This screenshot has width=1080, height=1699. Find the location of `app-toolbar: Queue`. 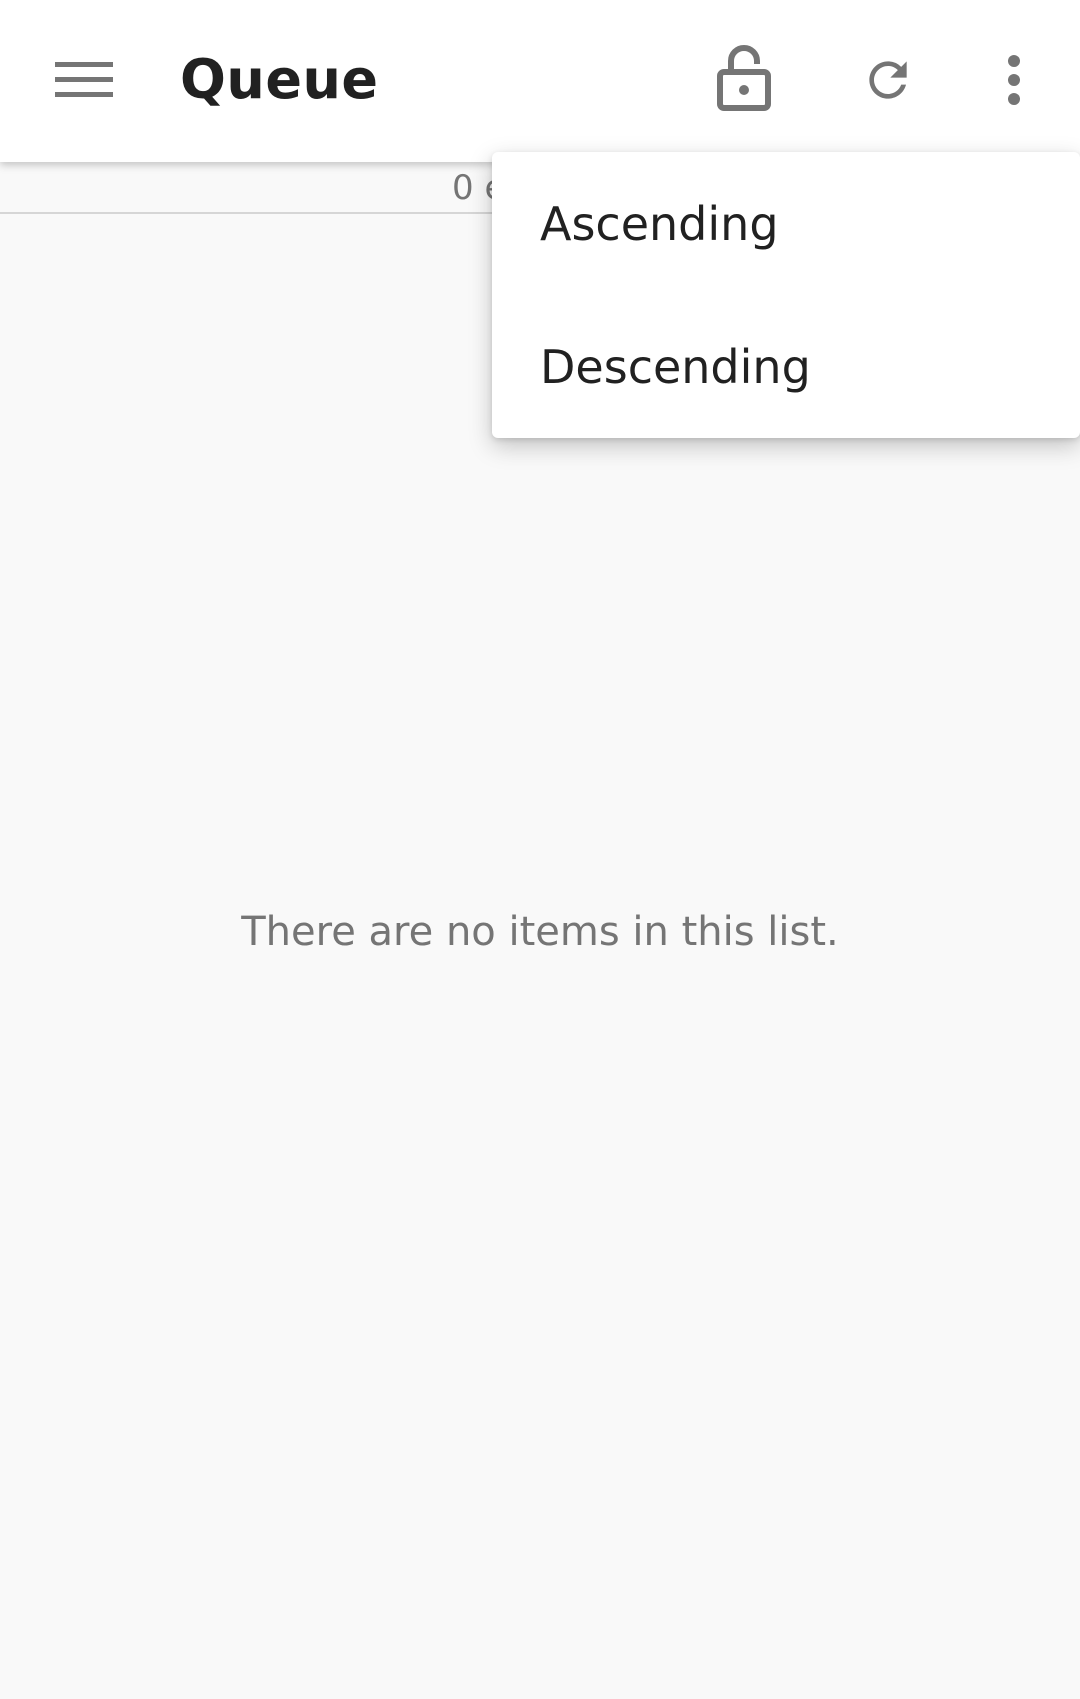

app-toolbar: Queue is located at coordinates (540, 81).